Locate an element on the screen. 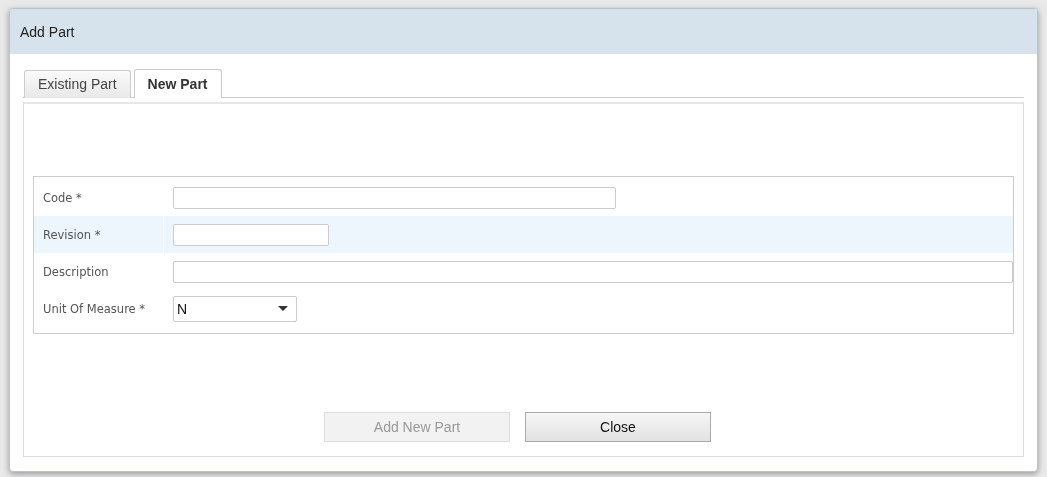 Image resolution: width=1047 pixels, height=477 pixels. field-label: Revision * is located at coordinates (72, 234).